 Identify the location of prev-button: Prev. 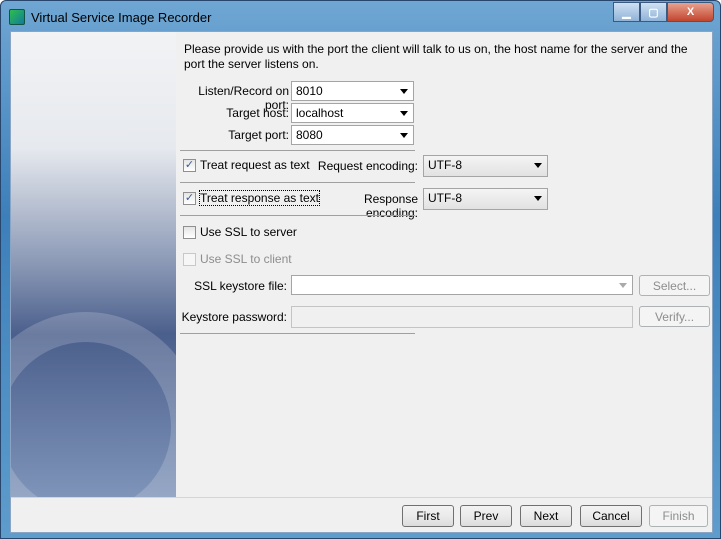
(486, 516).